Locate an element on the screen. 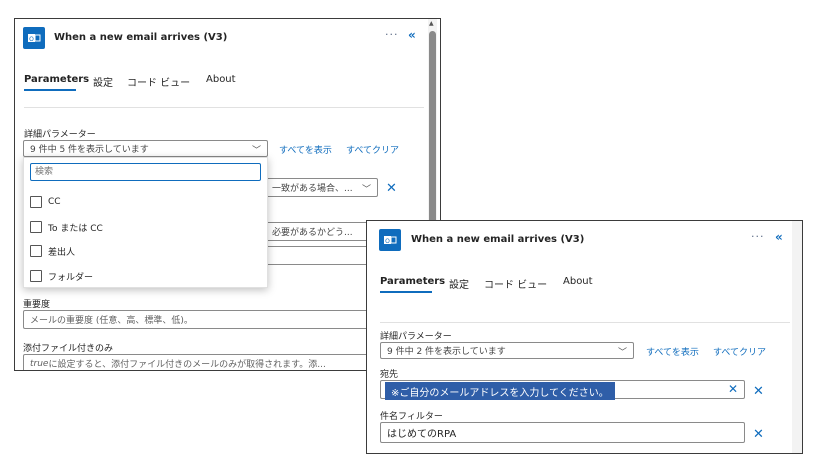  to-tooltip: ※ご自分のメールアドレスを入力してください。 is located at coordinates (500, 391).